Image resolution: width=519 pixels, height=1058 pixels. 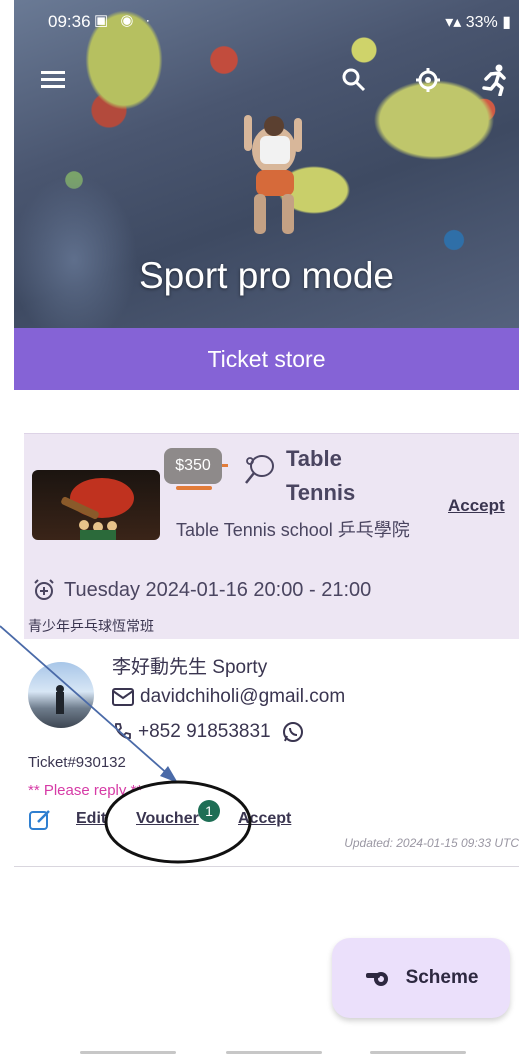 What do you see at coordinates (190, 667) in the screenshot?
I see `contact-name: 李好動先生 Sporty` at bounding box center [190, 667].